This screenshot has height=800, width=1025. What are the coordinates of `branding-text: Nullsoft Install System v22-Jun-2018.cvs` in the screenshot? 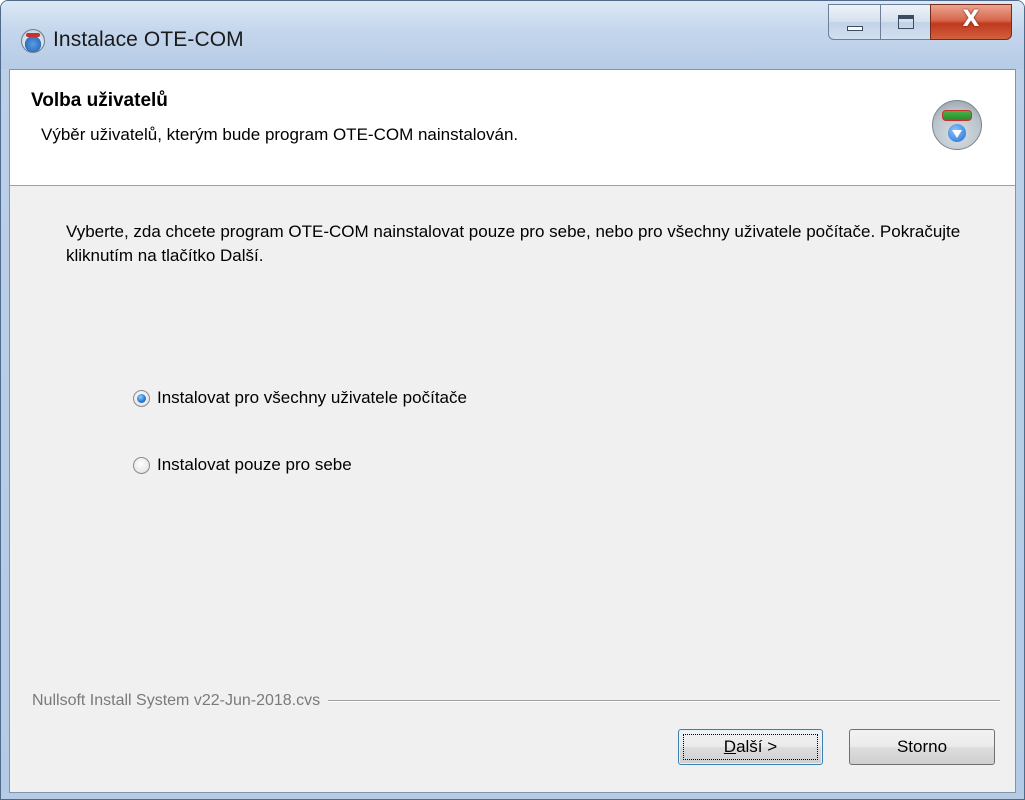 It's located at (176, 700).